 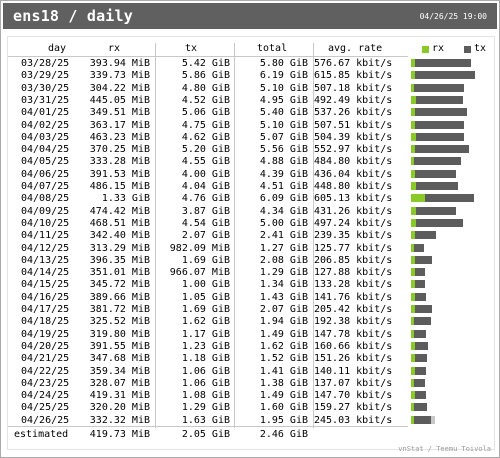 What do you see at coordinates (119, 63) in the screenshot?
I see `row-rx: 393.94 MiB` at bounding box center [119, 63].